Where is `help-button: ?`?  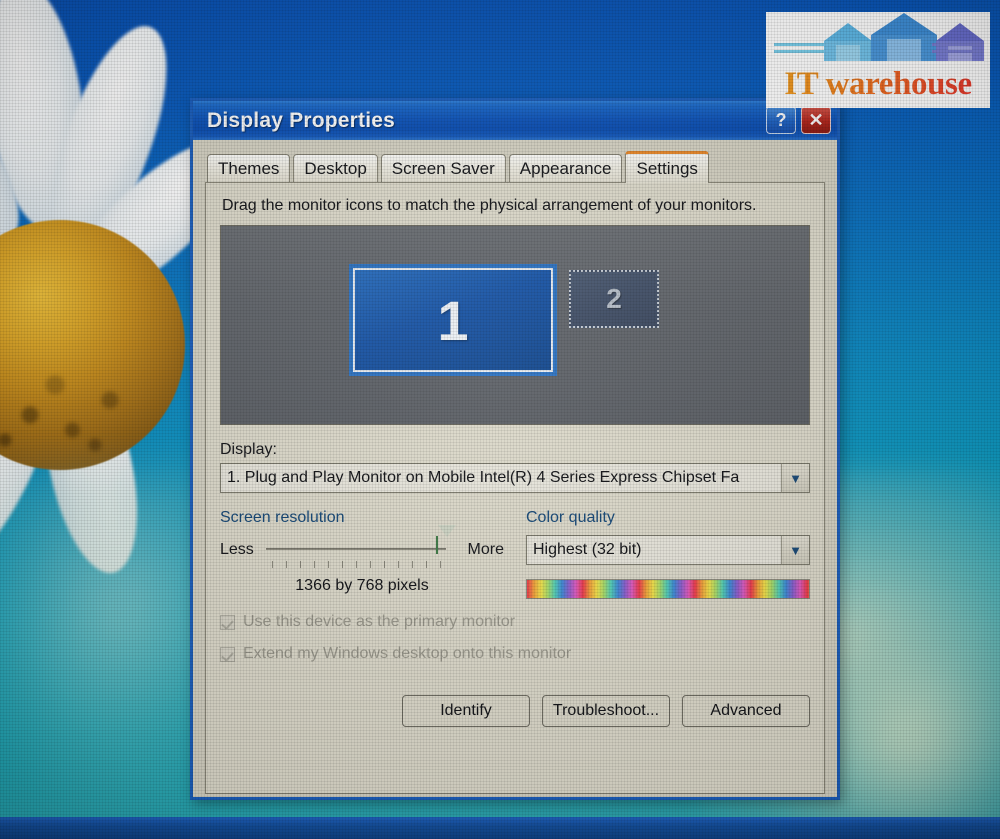 help-button: ? is located at coordinates (781, 120).